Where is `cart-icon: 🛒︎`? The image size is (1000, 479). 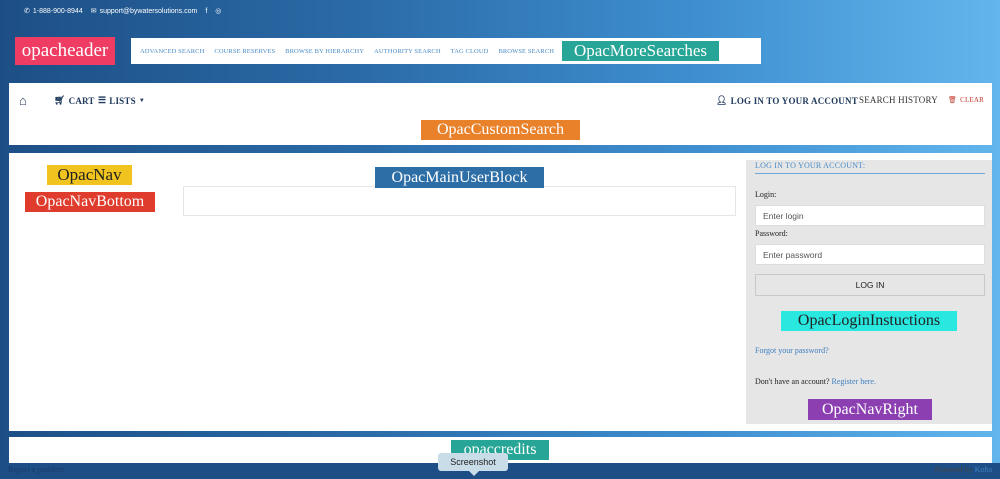
cart-icon: 🛒︎ is located at coordinates (60, 100).